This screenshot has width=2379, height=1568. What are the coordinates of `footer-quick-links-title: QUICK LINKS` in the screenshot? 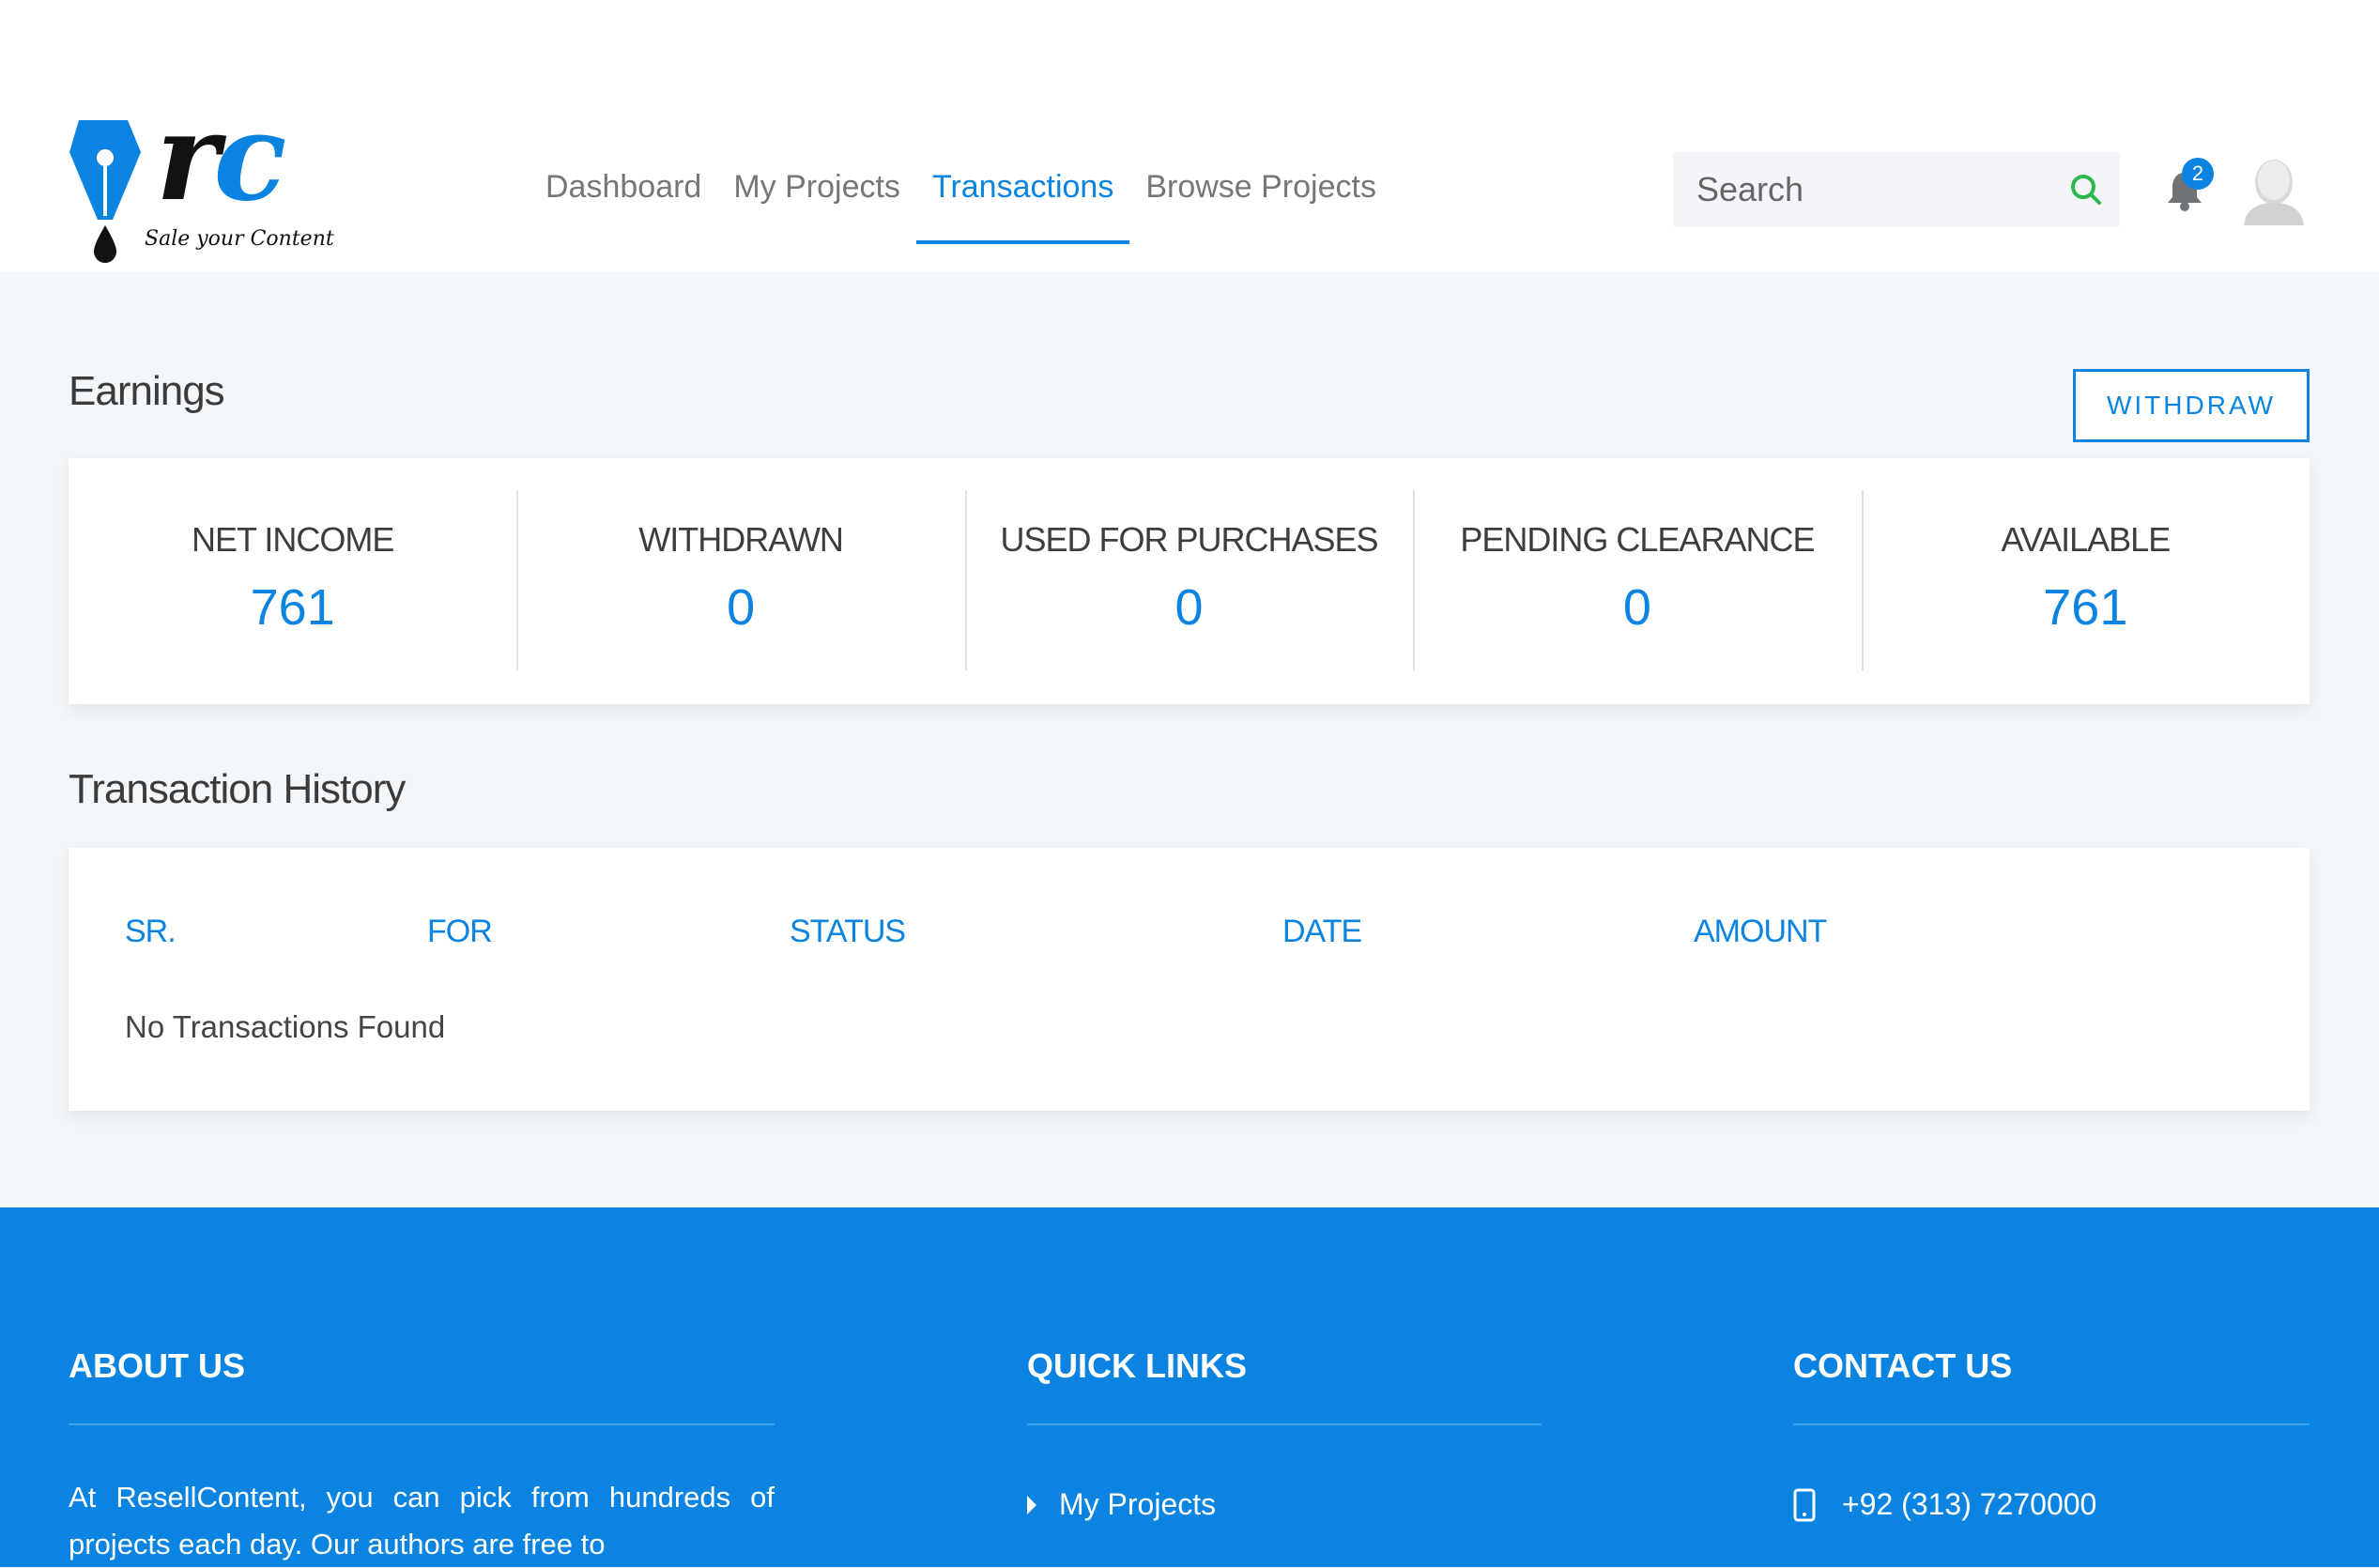 It's located at (1137, 1366).